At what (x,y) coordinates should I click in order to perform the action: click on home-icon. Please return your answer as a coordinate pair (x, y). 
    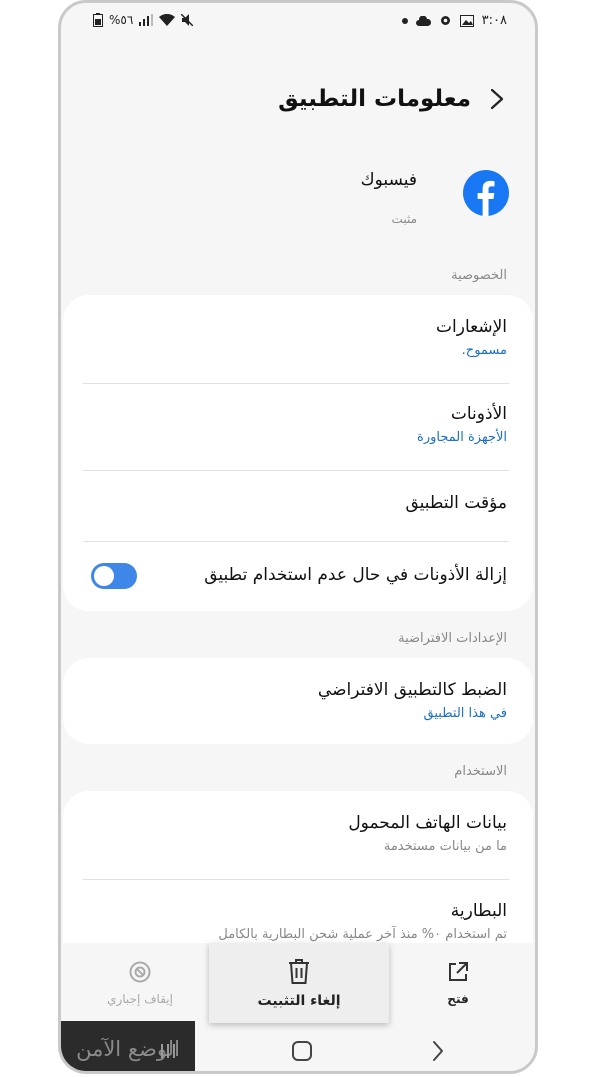
    Looking at the image, I should click on (302, 1051).